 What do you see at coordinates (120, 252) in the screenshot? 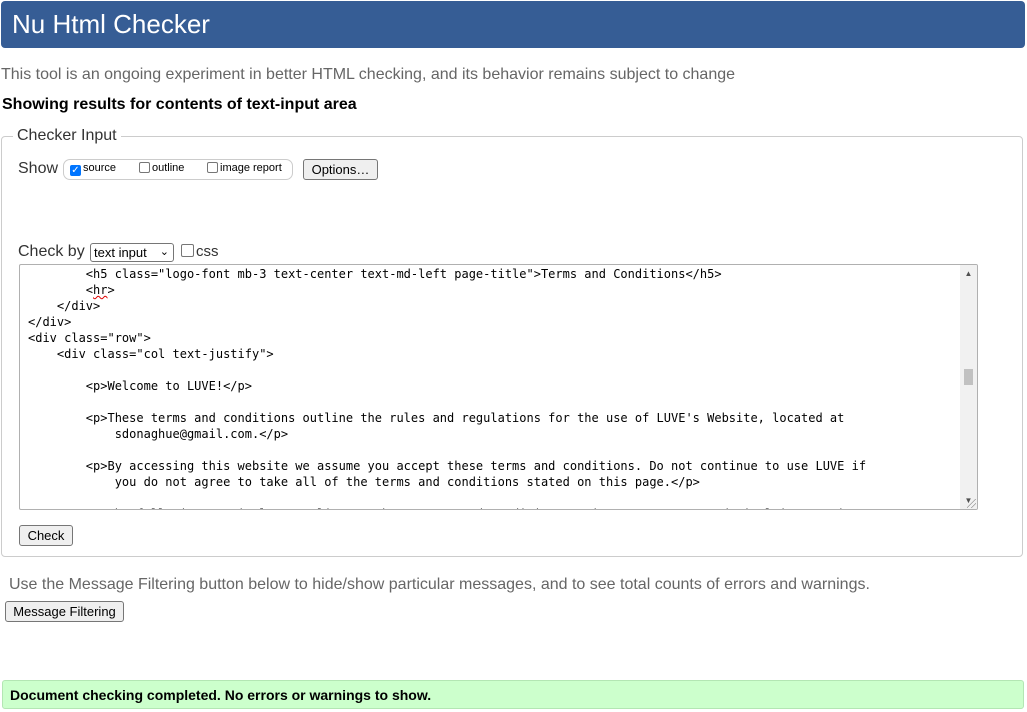
I see `check-by-select-value: text input` at bounding box center [120, 252].